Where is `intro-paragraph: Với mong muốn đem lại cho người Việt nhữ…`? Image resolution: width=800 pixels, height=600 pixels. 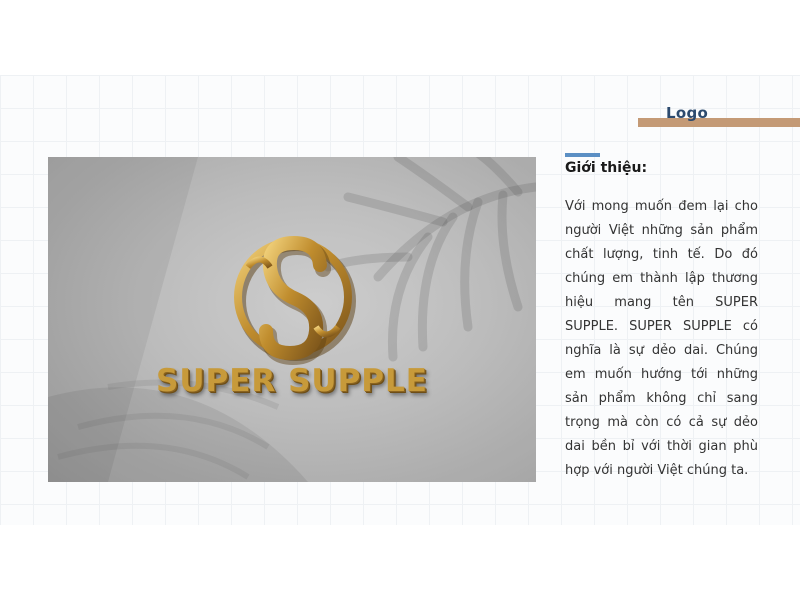 intro-paragraph: Với mong muốn đem lại cho người Việt nhữ… is located at coordinates (661, 338).